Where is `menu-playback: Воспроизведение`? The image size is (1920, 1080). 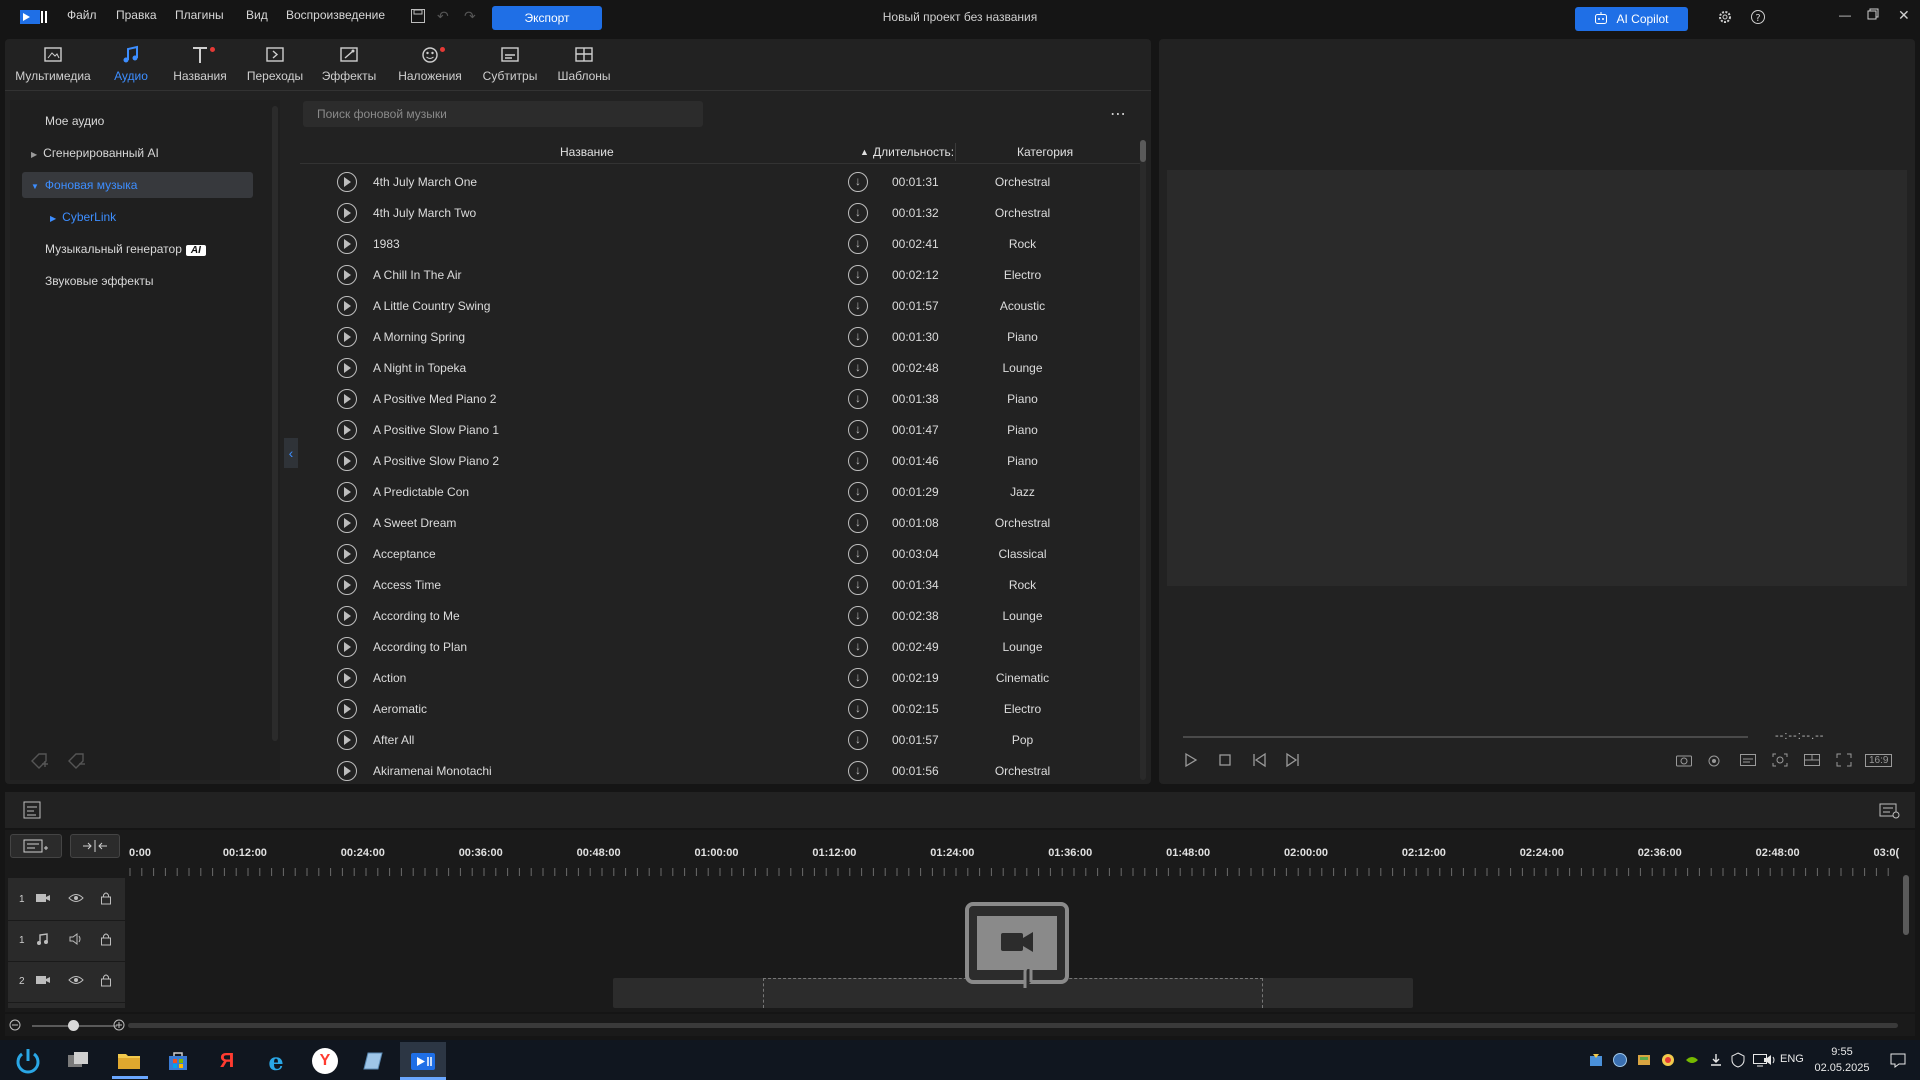
menu-playback: Воспроизведение is located at coordinates (335, 15).